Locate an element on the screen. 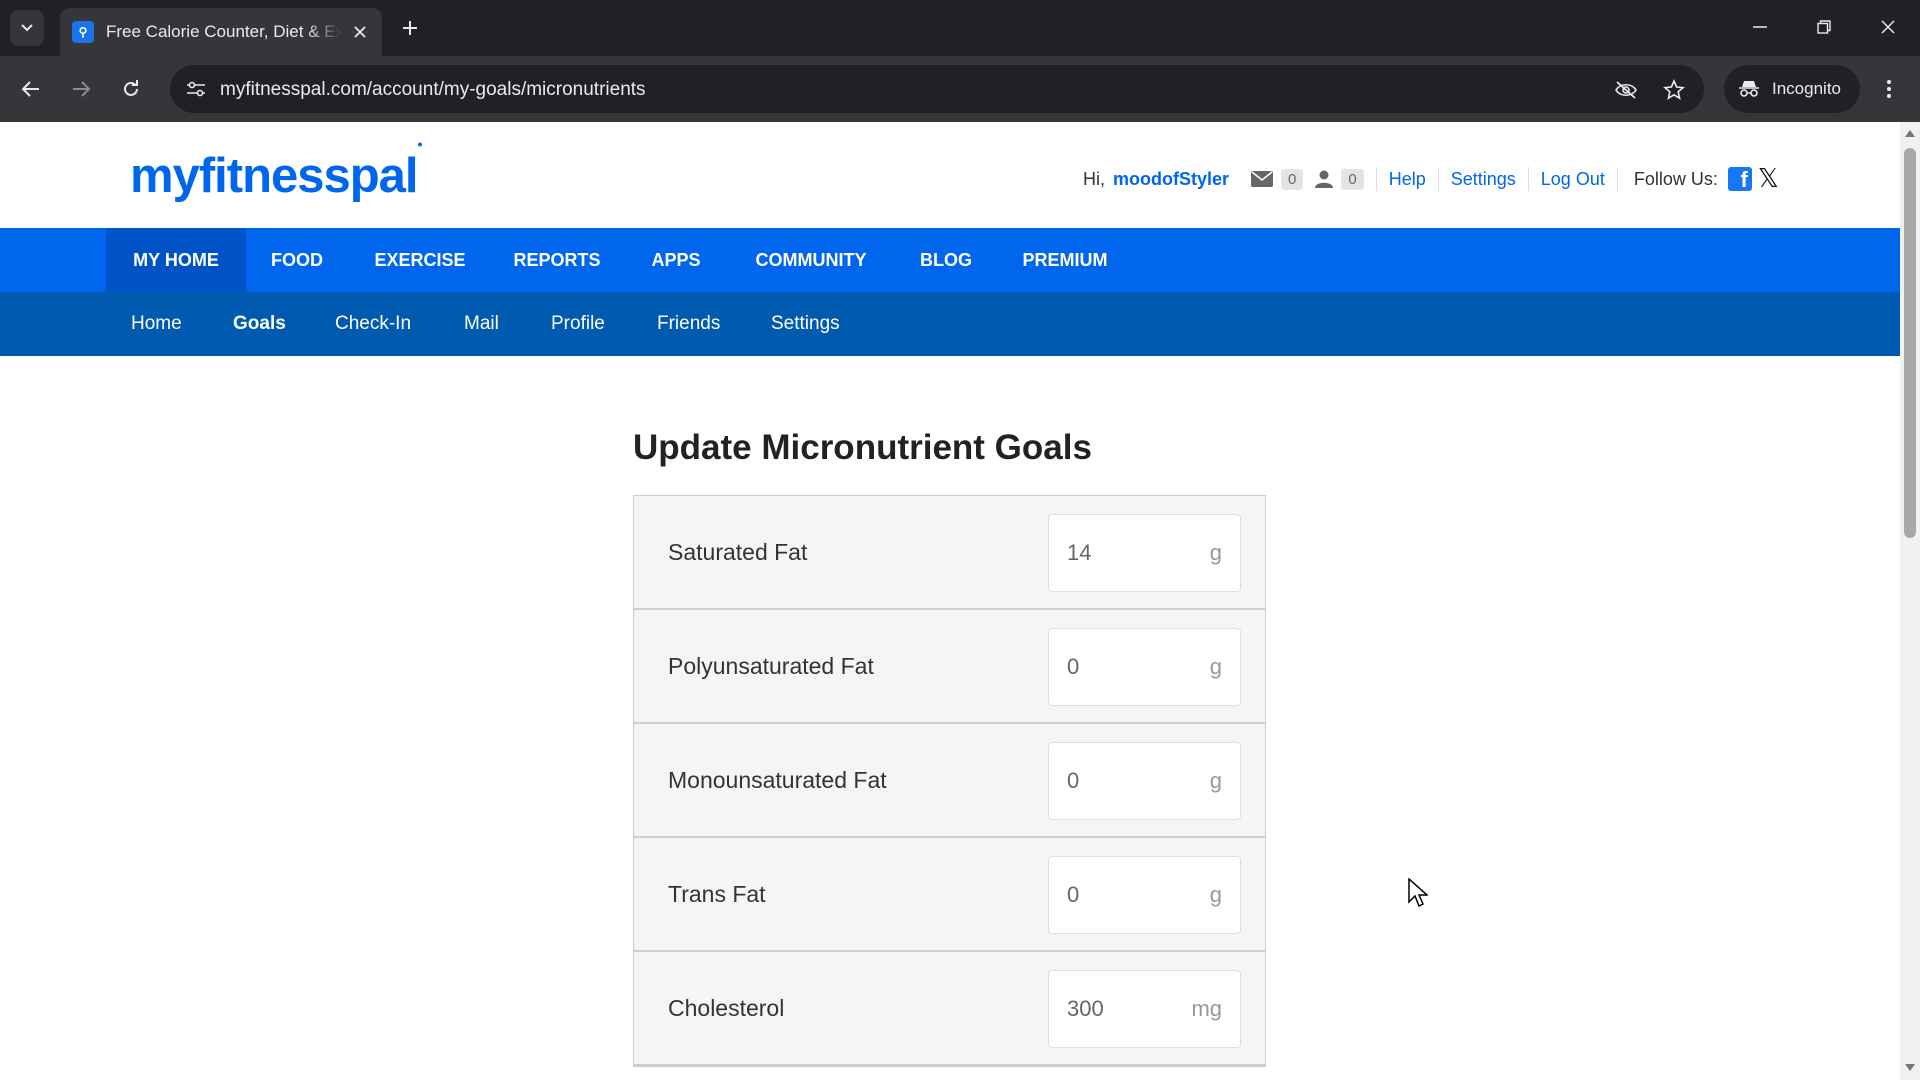 The width and height of the screenshot is (1920, 1080). back-button is located at coordinates (31, 89).